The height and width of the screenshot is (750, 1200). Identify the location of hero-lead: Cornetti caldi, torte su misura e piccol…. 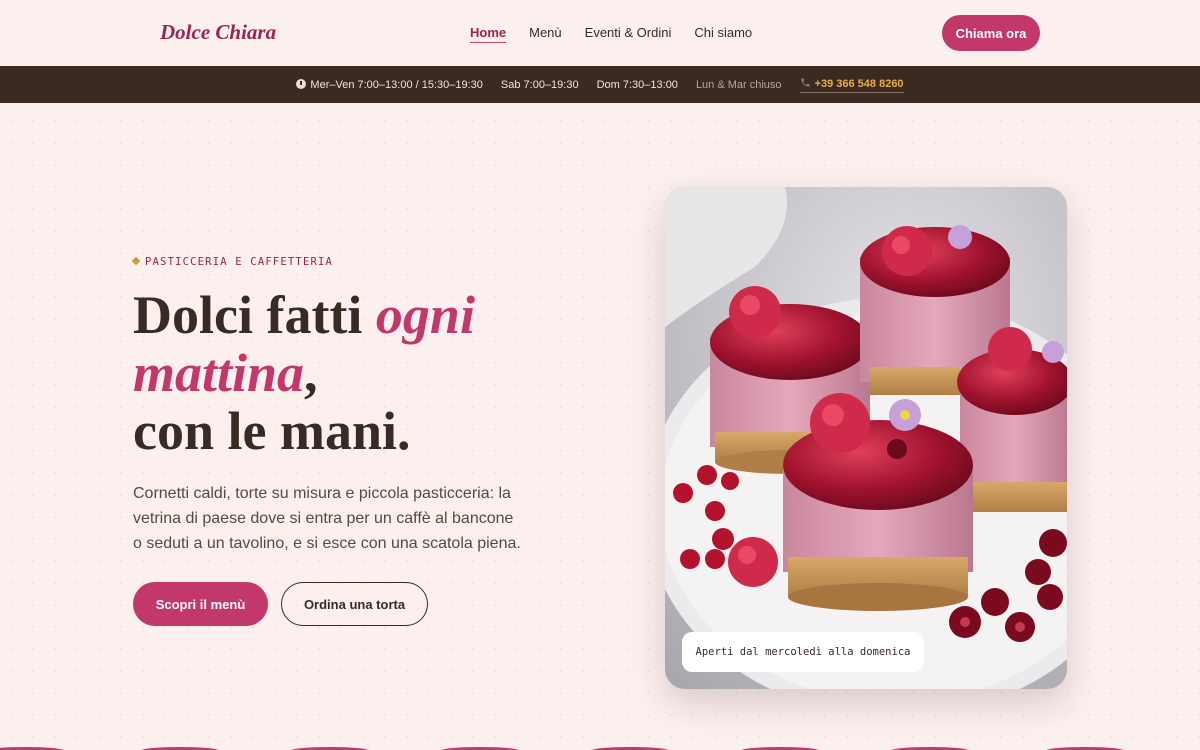
(327, 518).